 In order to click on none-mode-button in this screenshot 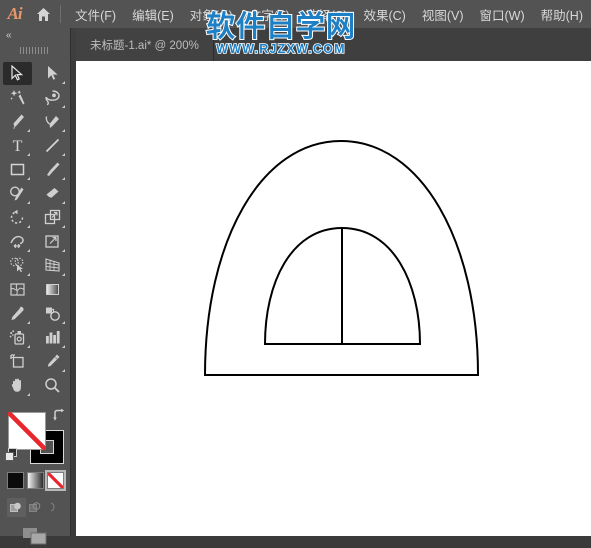, I will do `click(55, 480)`.